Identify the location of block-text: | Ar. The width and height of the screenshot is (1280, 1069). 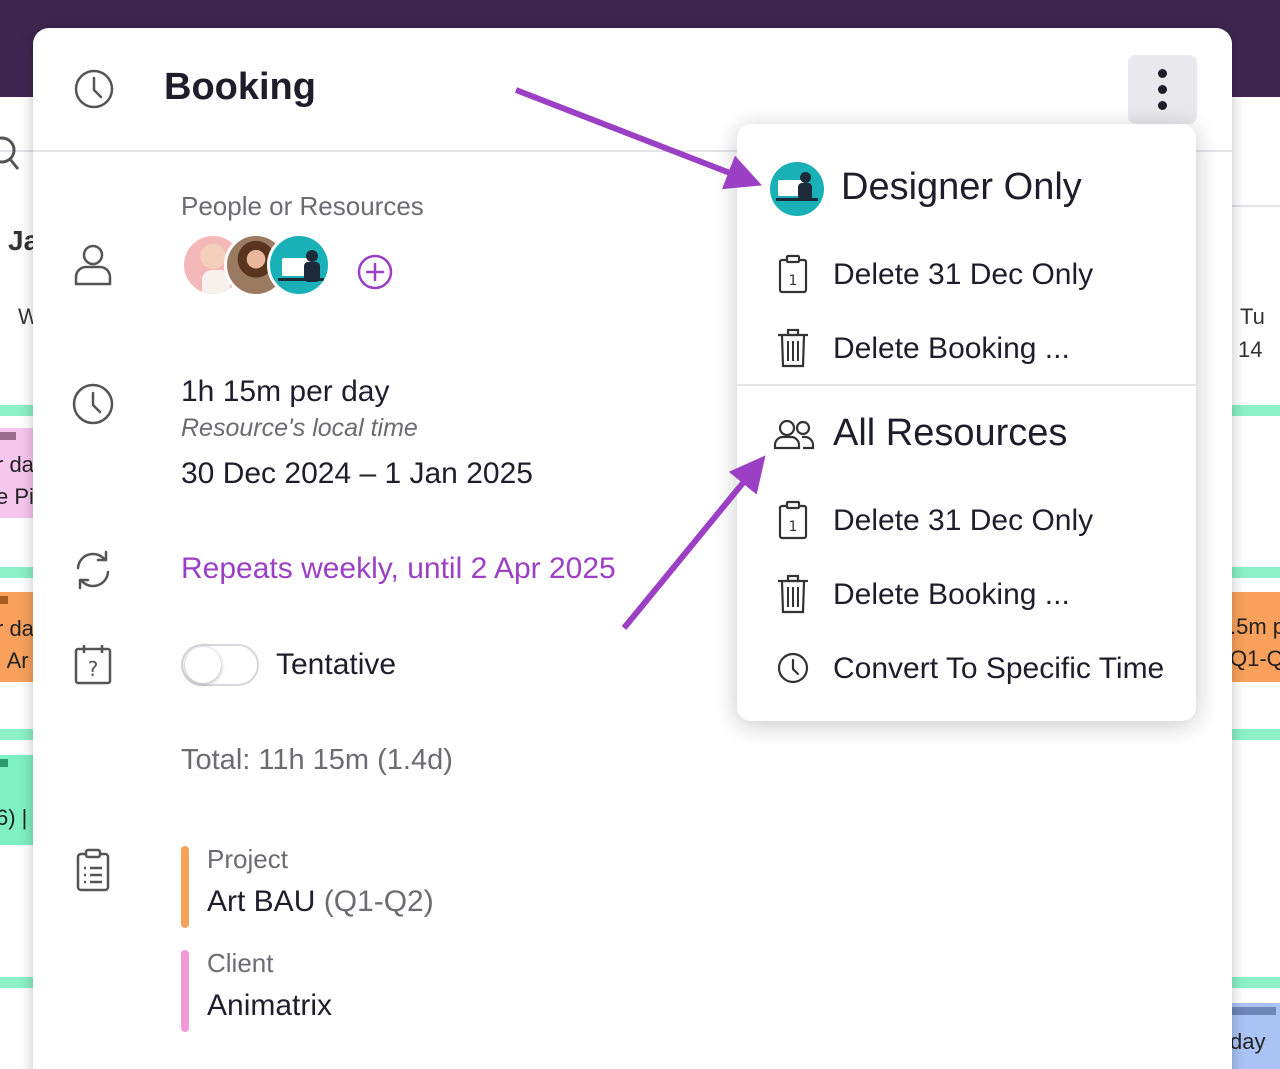
(14, 660).